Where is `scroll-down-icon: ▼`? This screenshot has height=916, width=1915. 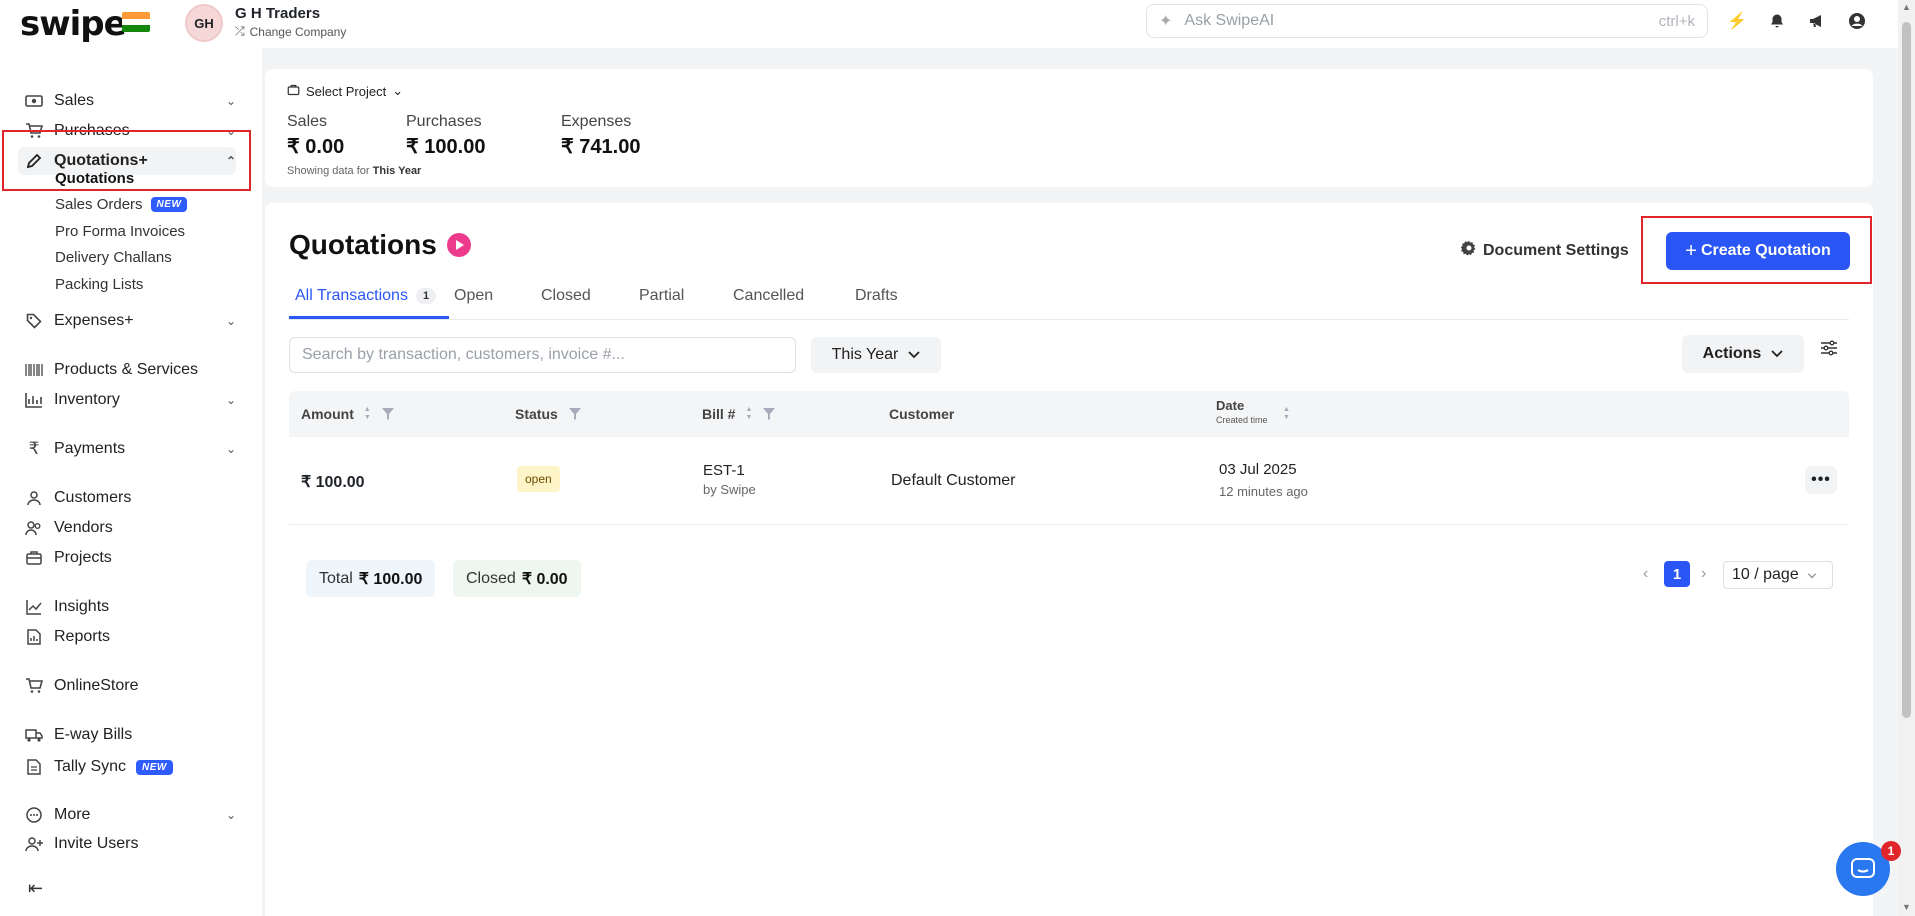
scroll-down-icon: ▼ is located at coordinates (1906, 907).